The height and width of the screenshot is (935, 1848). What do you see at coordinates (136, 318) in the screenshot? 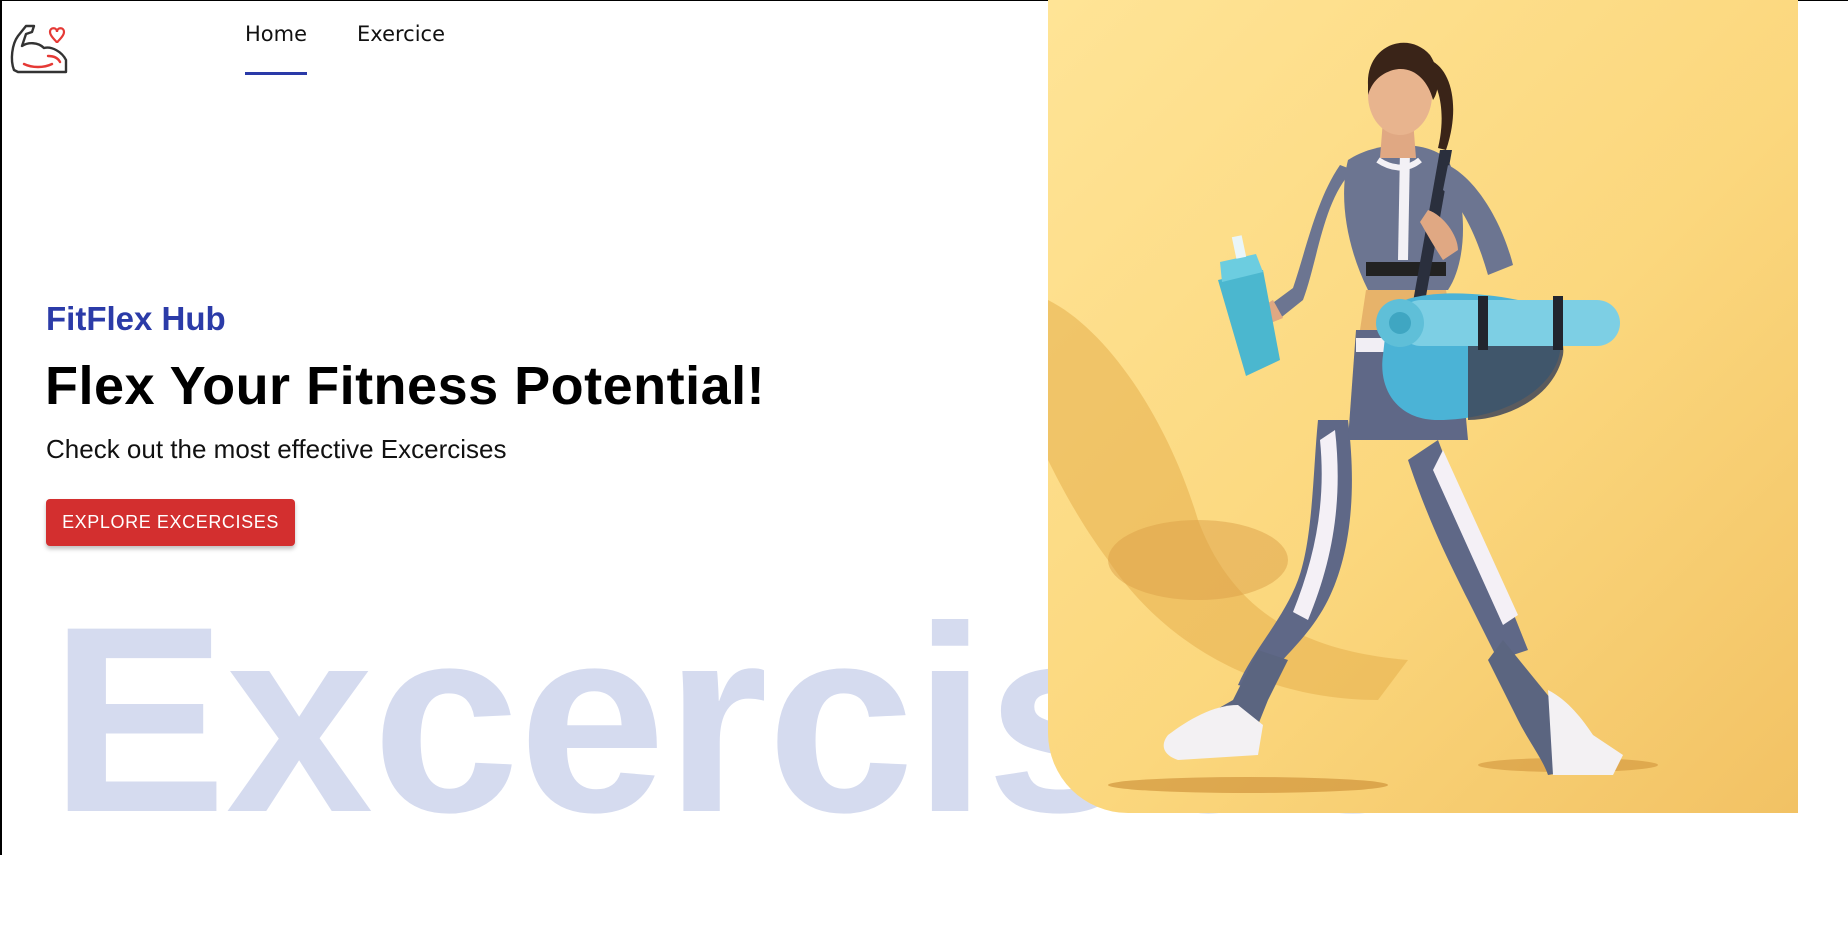
I see `brand-name: FitFlex Hub` at bounding box center [136, 318].